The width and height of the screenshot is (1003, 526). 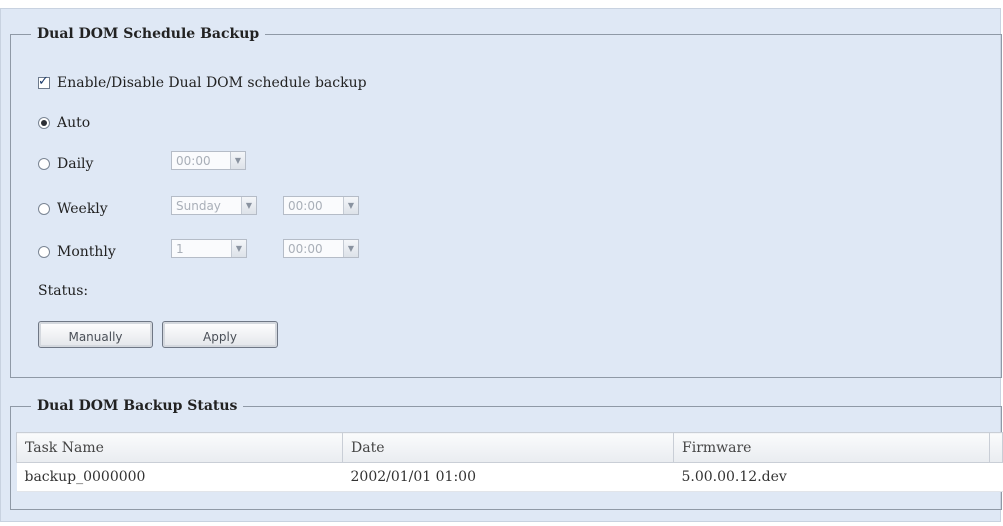 I want to click on status-row: Status:, so click(x=63, y=291).